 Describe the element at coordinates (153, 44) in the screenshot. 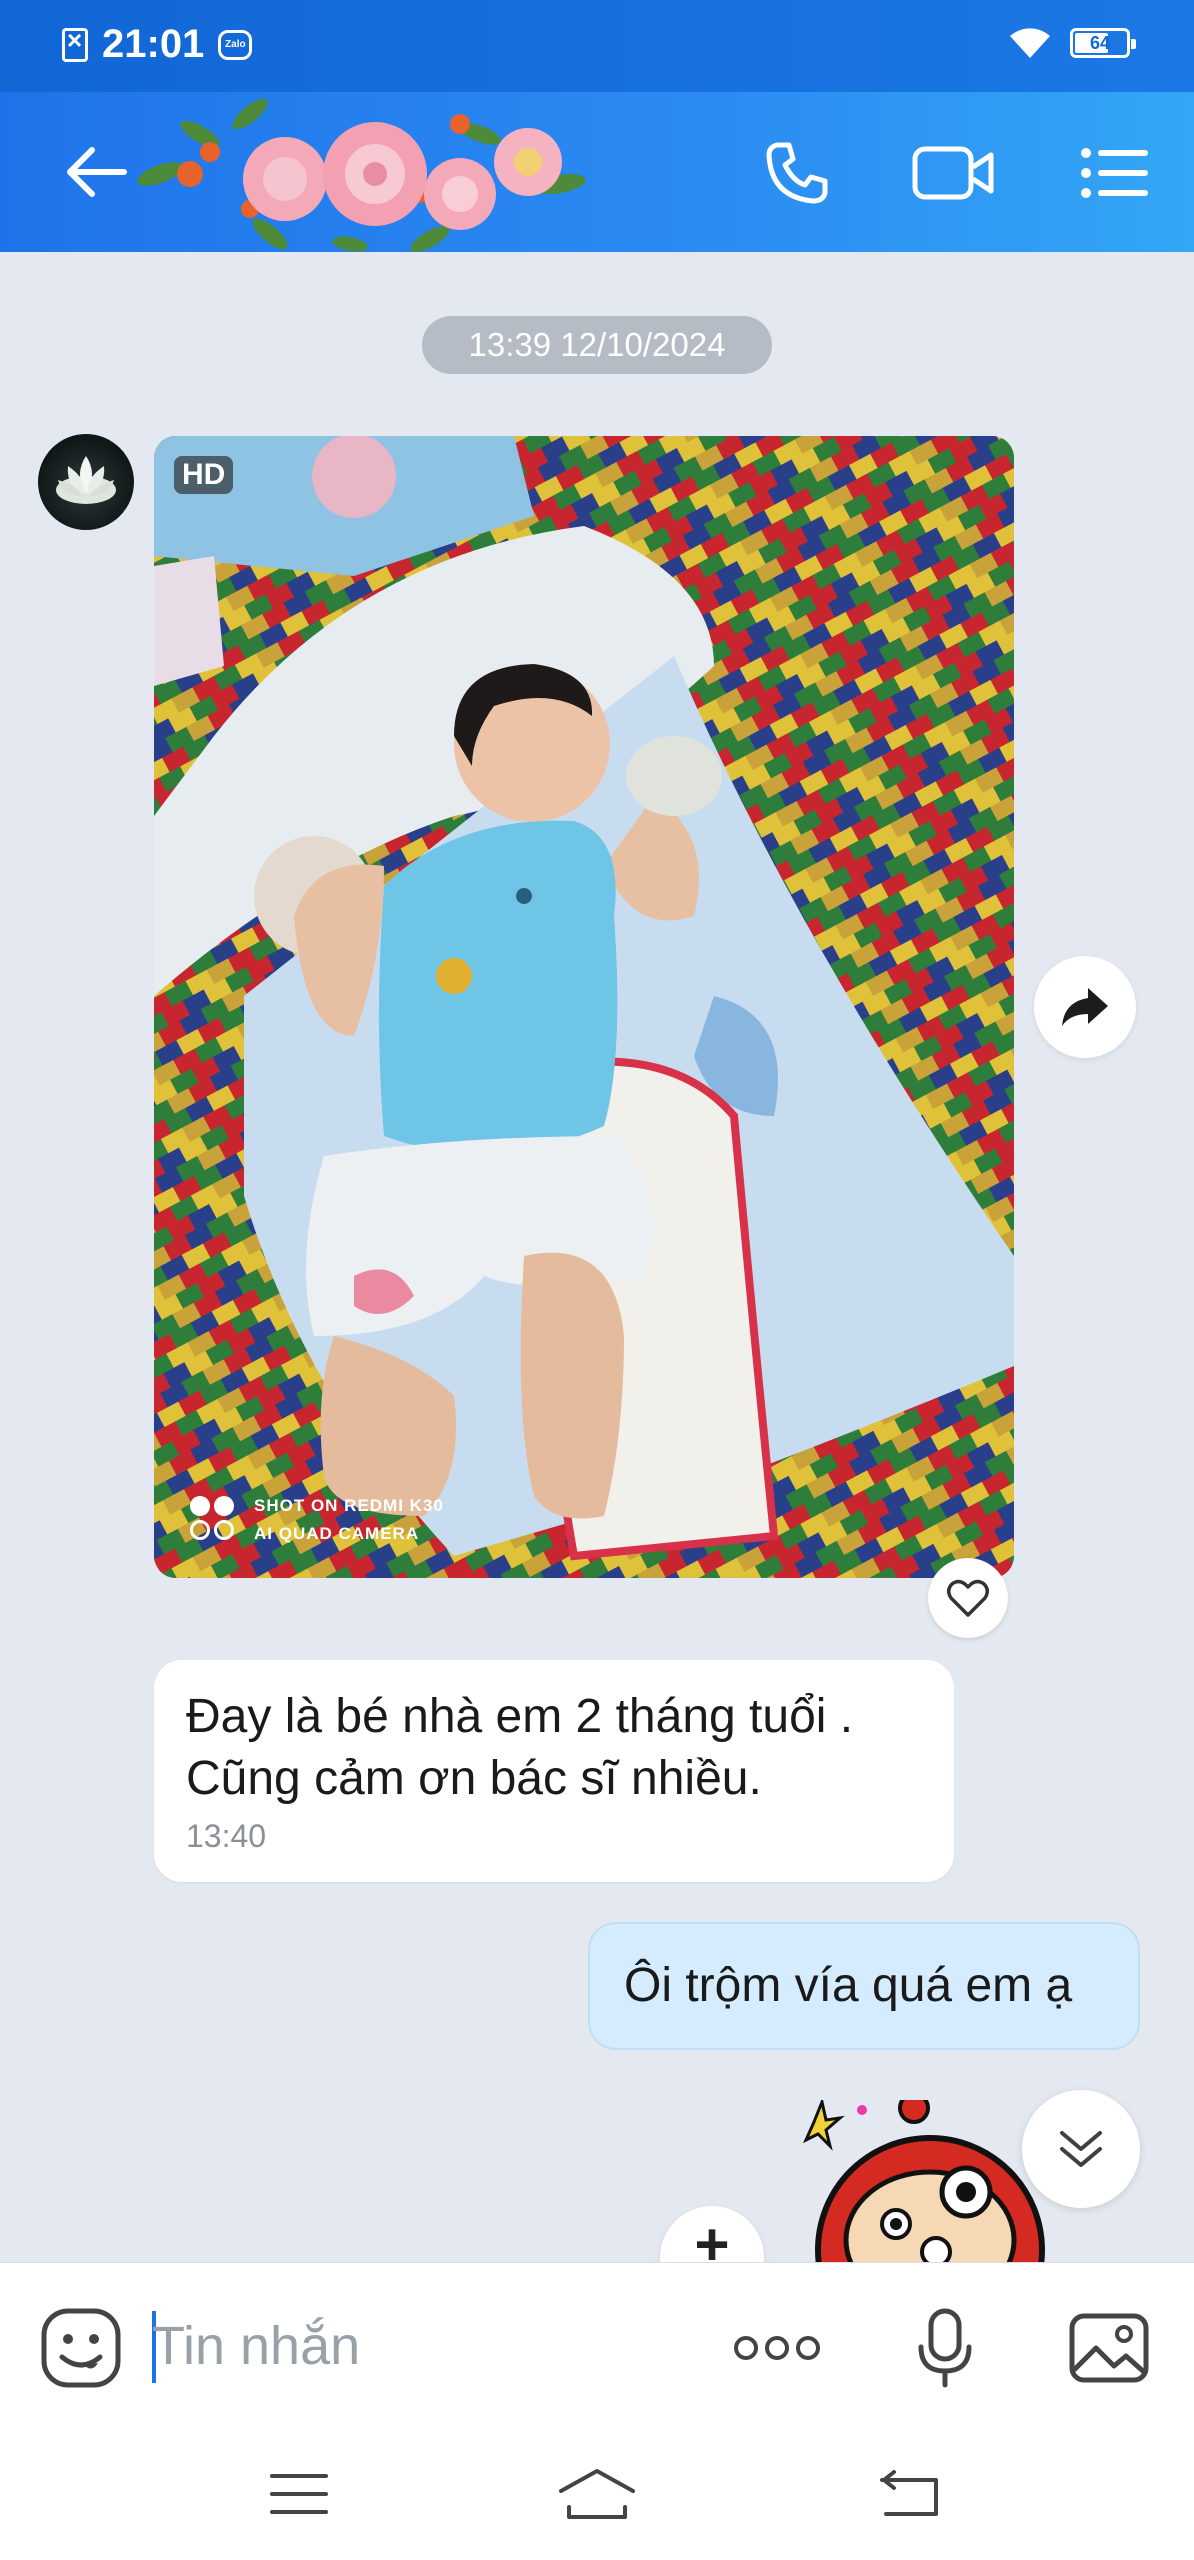

I see `status-time: 21:01` at that location.